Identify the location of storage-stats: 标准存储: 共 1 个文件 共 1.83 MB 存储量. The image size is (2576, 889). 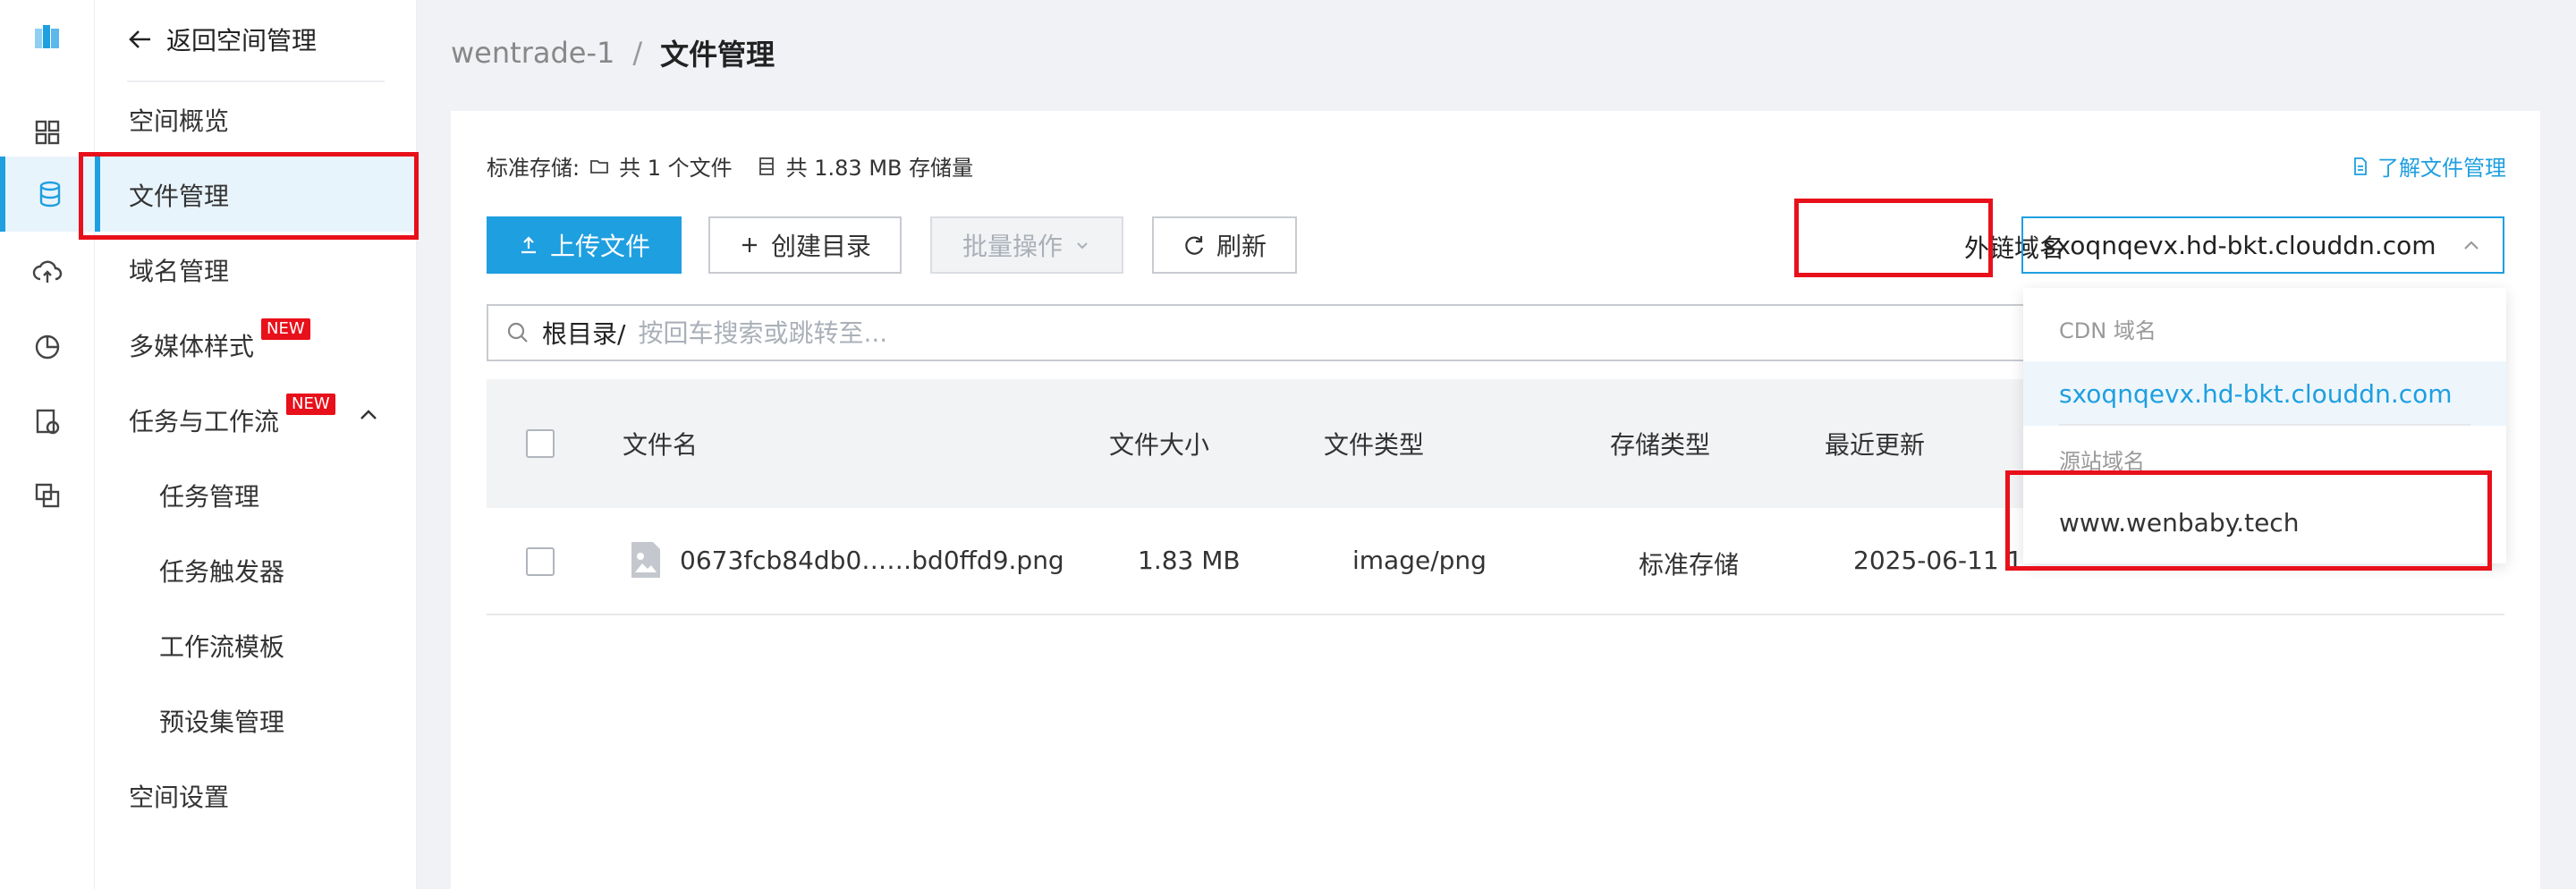
(730, 166).